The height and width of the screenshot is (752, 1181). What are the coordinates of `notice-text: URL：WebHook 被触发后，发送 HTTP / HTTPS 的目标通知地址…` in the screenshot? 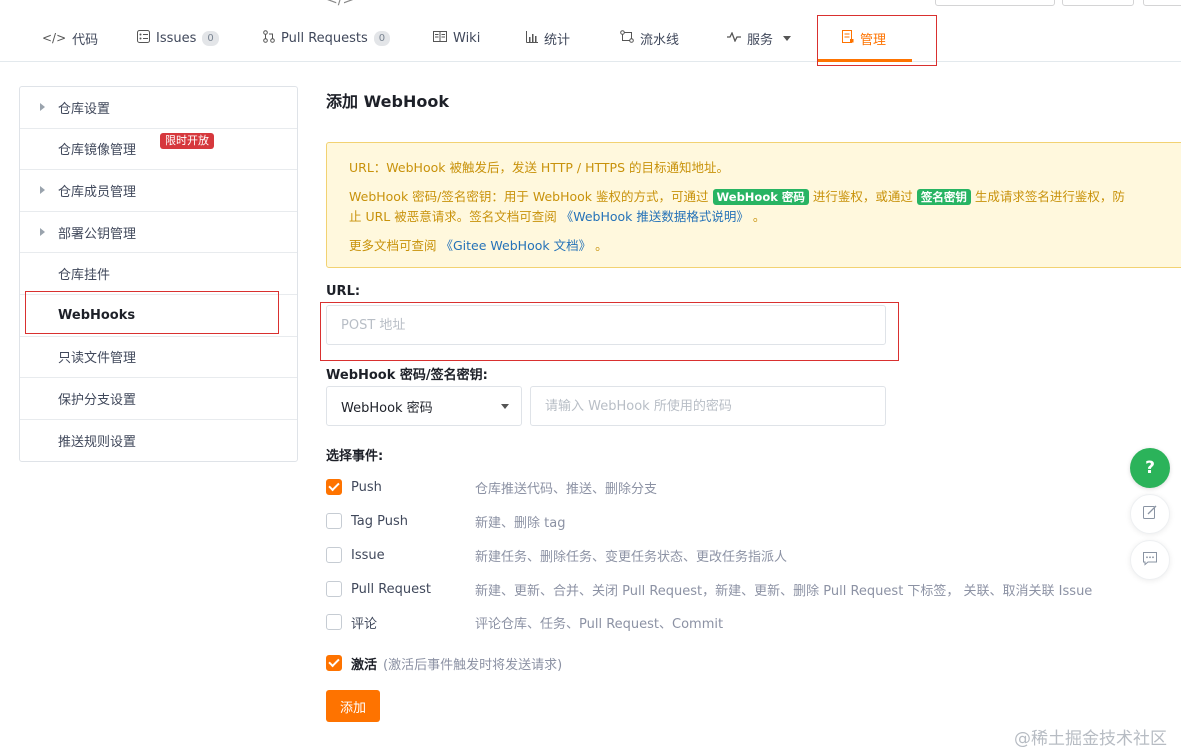 It's located at (539, 167).